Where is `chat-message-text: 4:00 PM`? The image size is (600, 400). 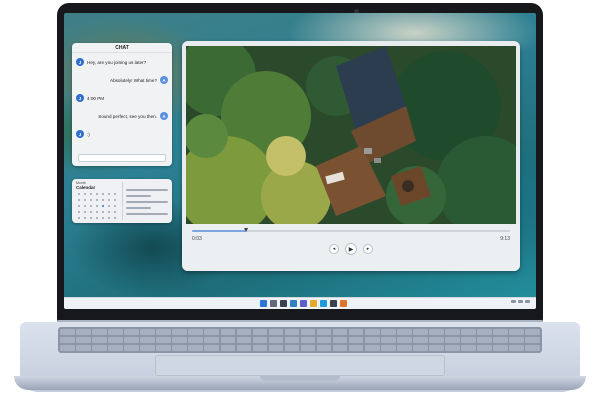
chat-message-text: 4:00 PM is located at coordinates (96, 98).